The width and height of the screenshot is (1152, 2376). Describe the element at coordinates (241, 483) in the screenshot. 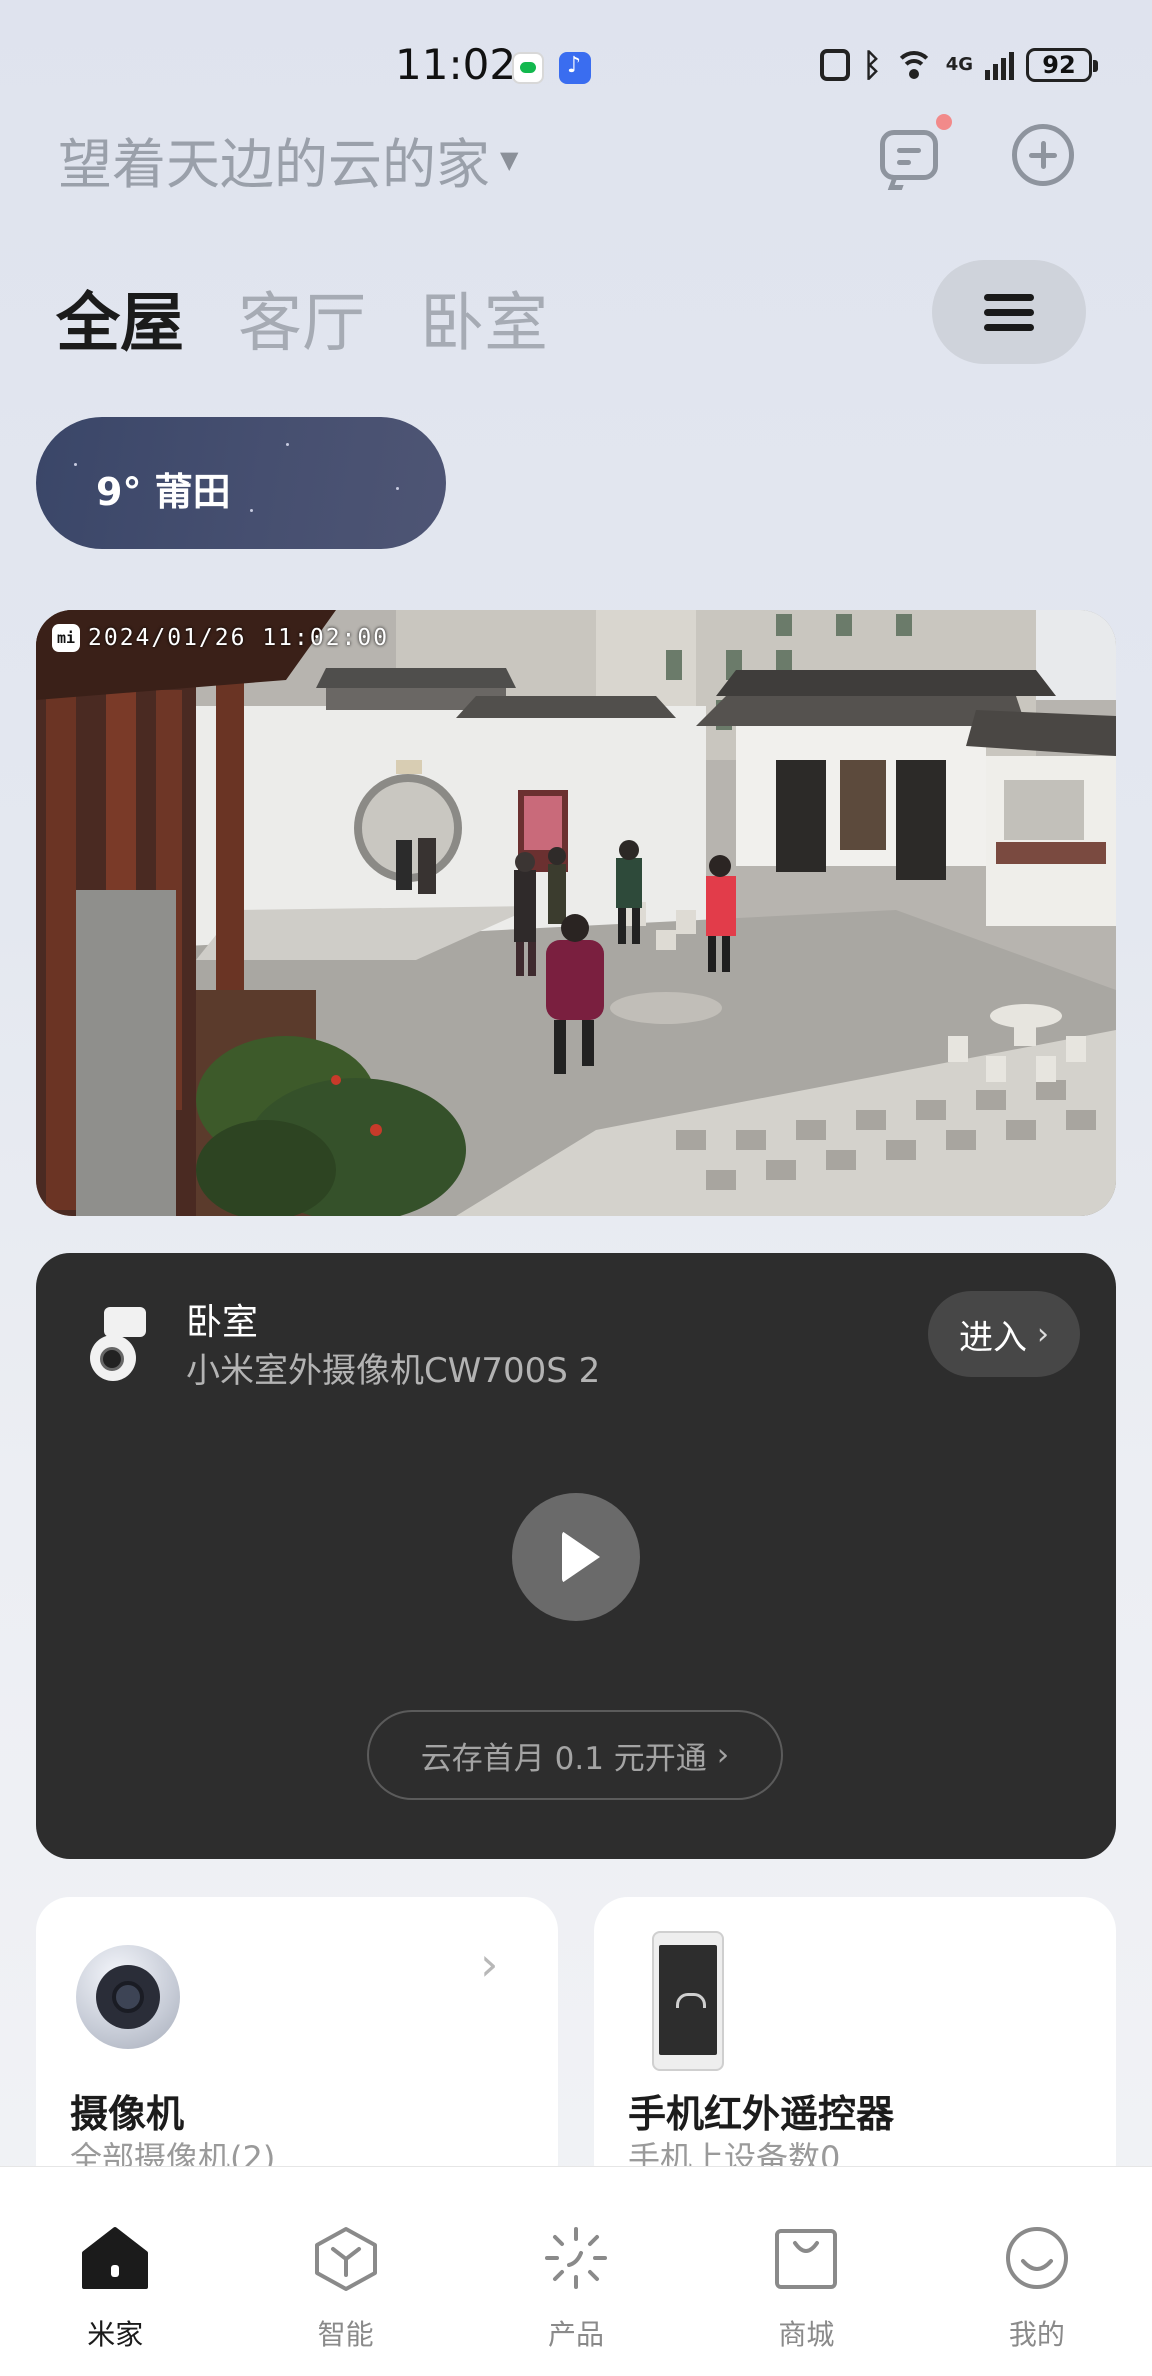

I see `weather-card: 9° 莆田` at that location.